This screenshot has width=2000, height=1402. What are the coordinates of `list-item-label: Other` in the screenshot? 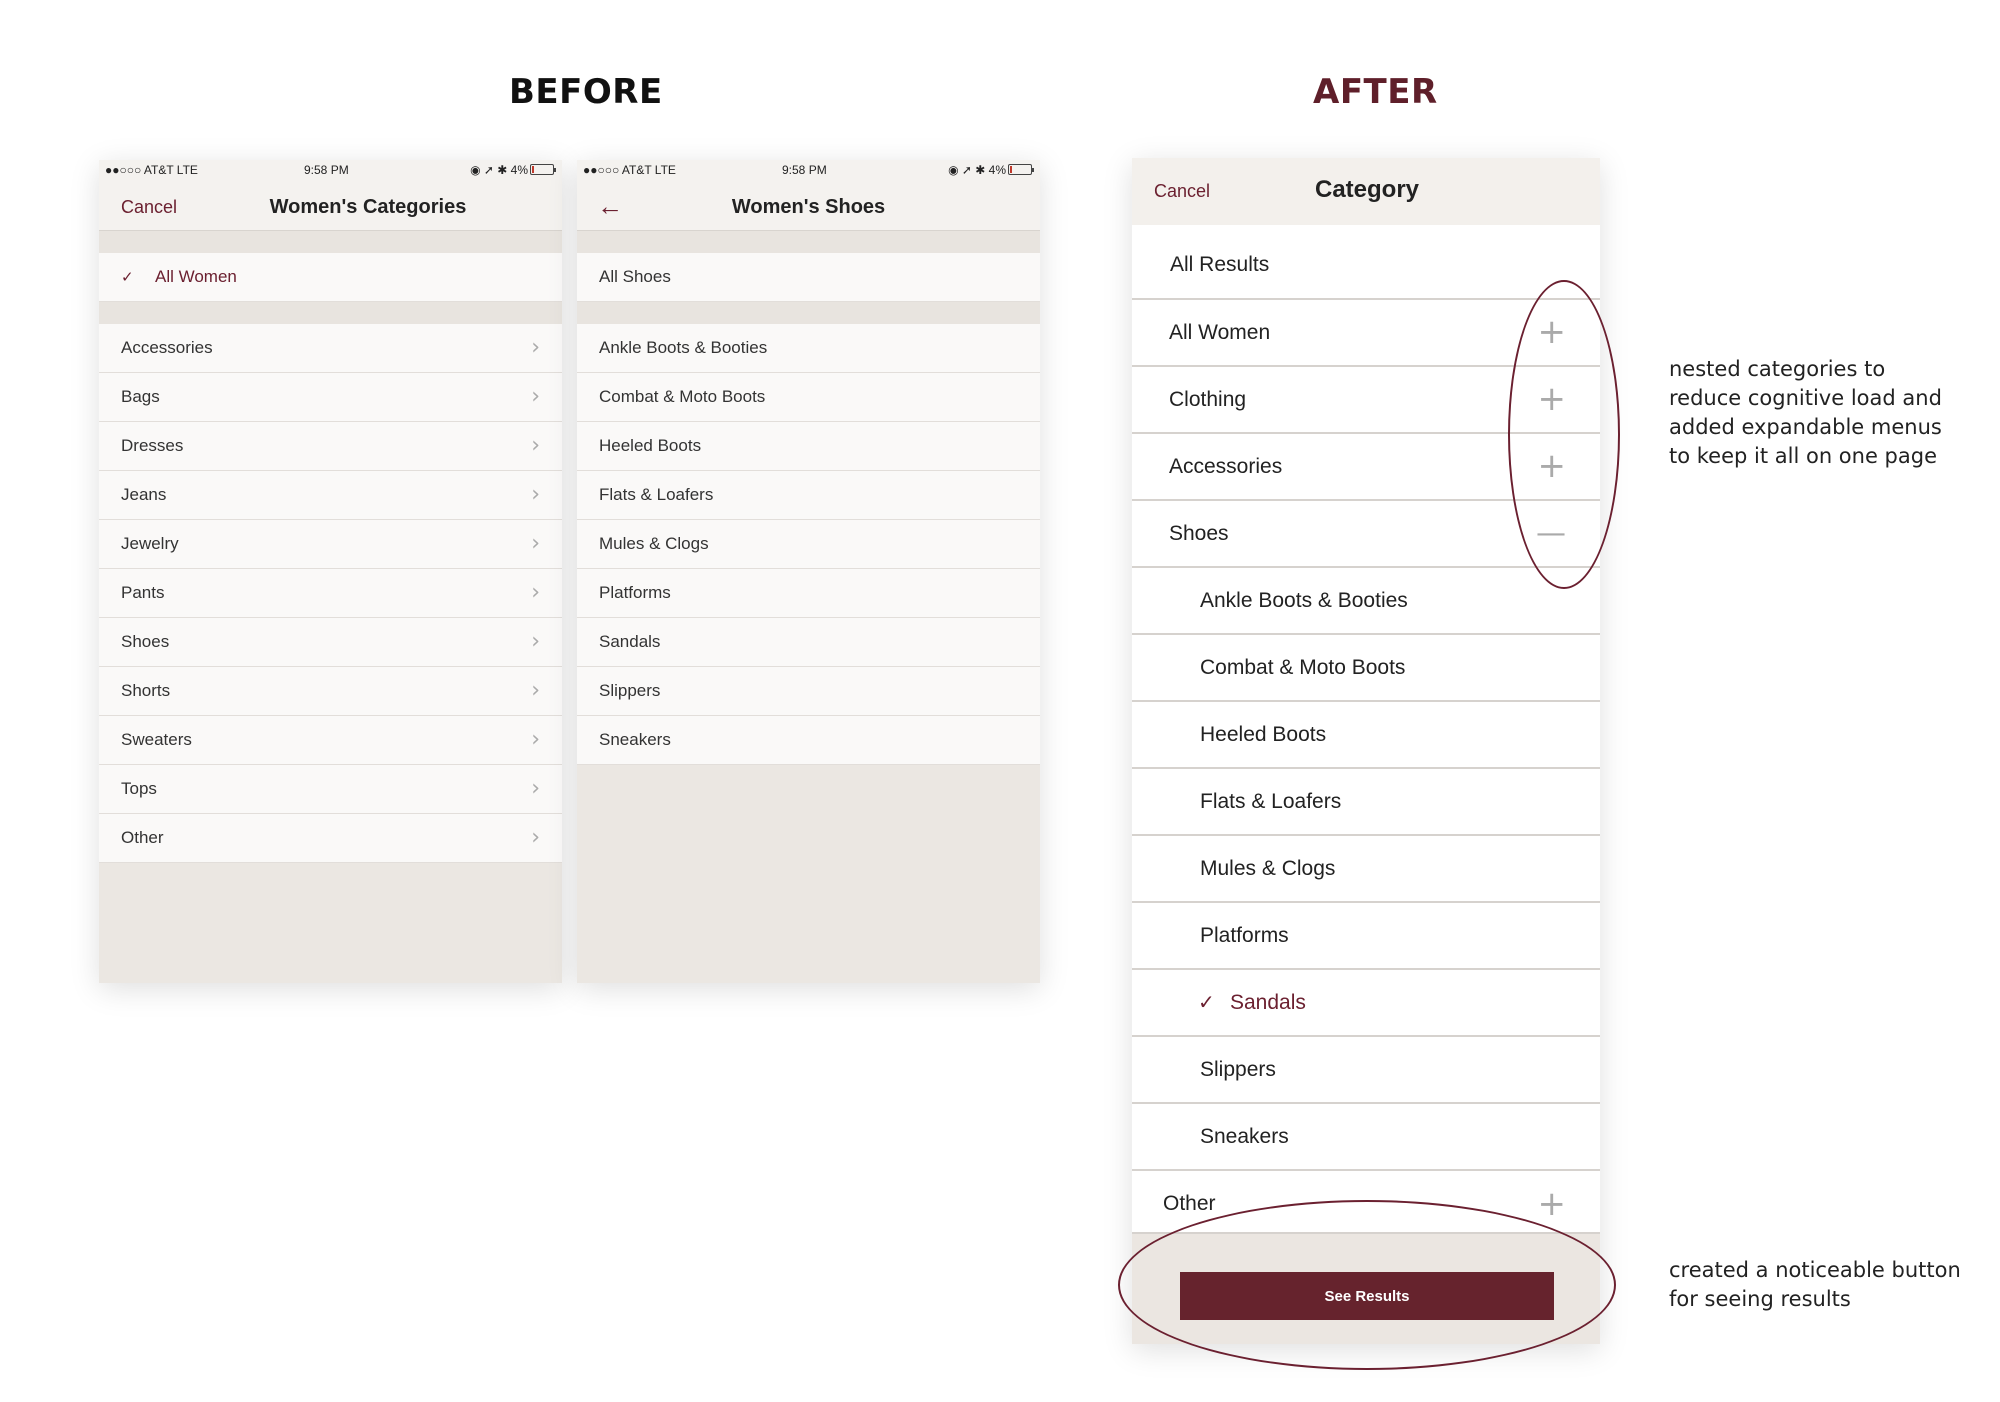 It's located at (1189, 1203).